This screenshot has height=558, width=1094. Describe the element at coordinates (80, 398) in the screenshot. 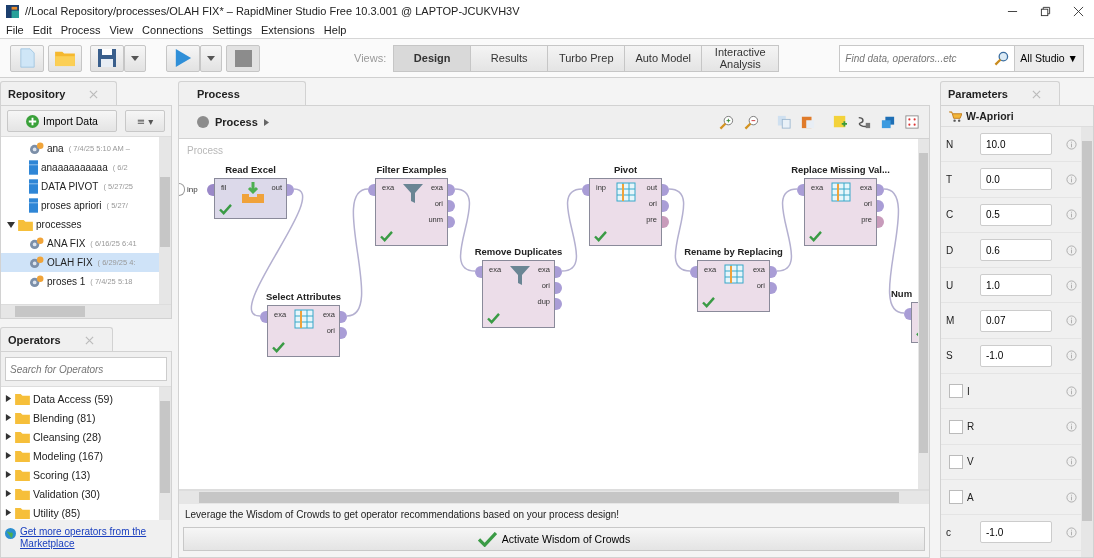

I see `tree-item: Data Access (59)` at that location.